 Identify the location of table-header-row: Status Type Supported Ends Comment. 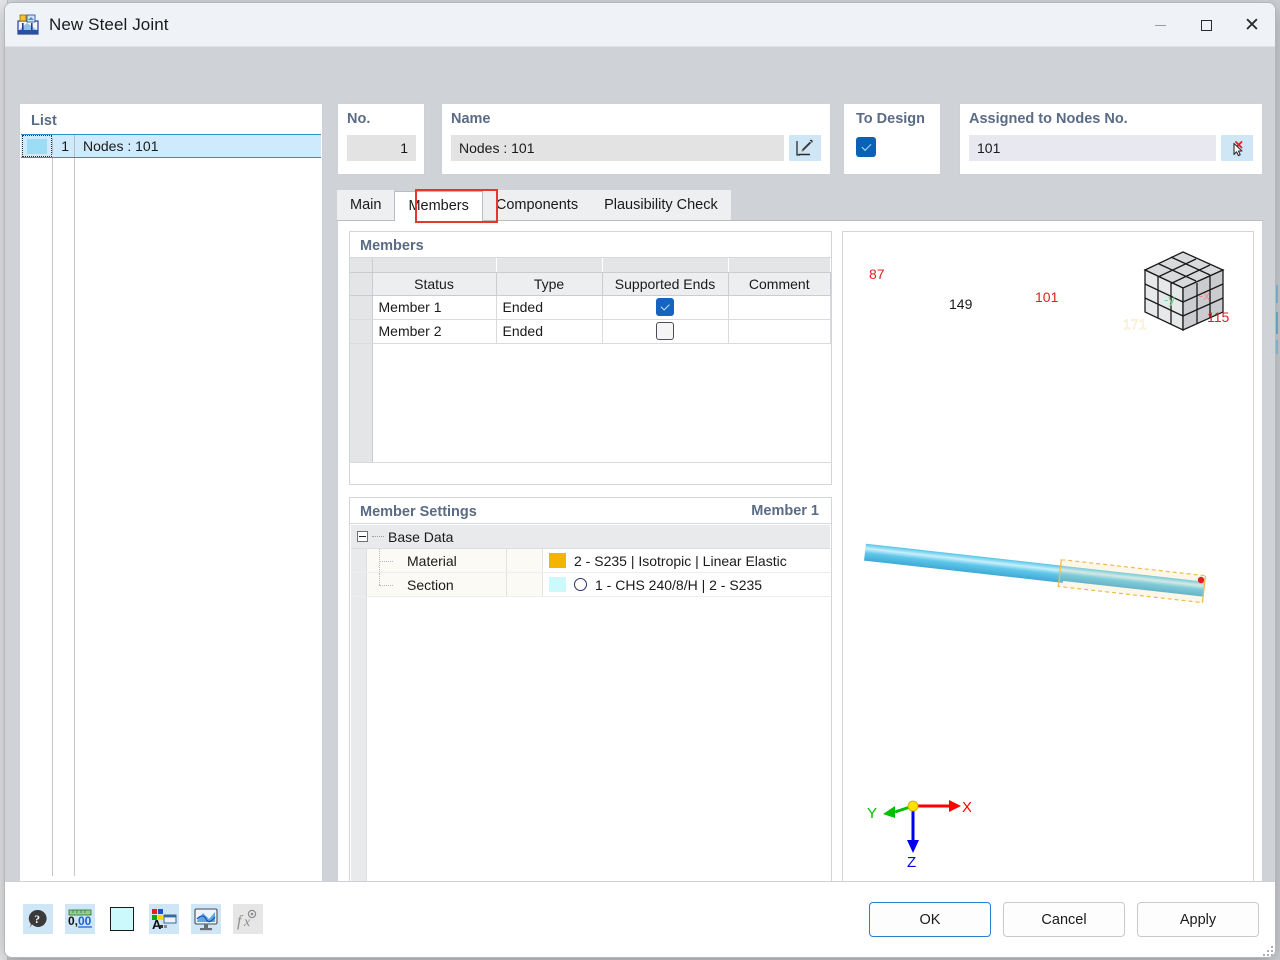
(590, 284).